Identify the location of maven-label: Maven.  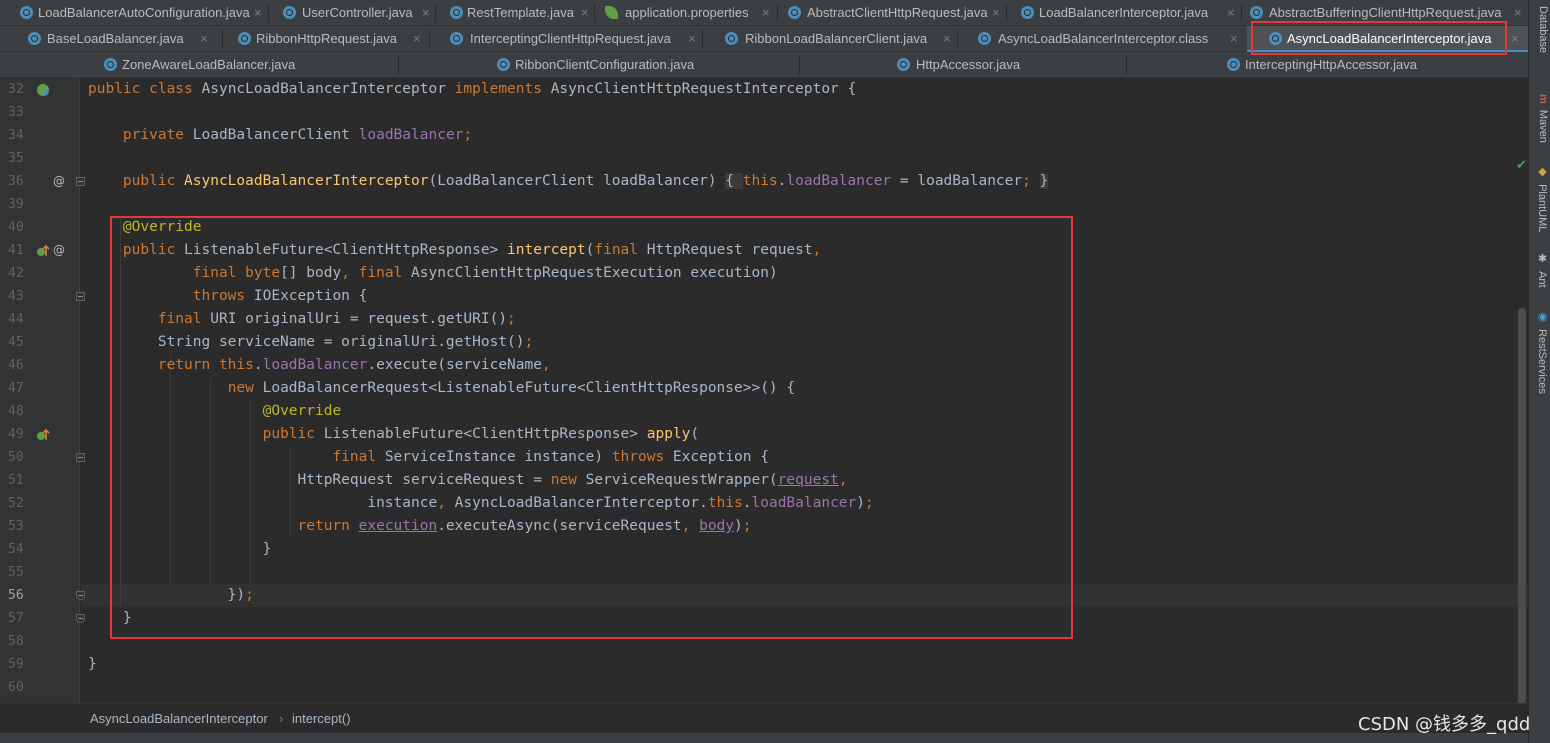
(1543, 126).